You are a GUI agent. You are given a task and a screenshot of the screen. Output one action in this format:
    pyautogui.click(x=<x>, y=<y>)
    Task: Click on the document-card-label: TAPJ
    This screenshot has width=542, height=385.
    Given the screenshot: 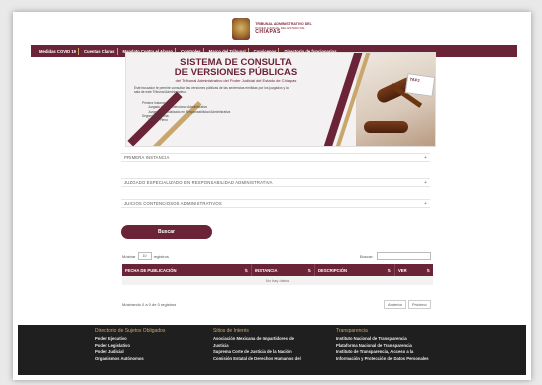 What is the action you would take?
    pyautogui.click(x=414, y=79)
    